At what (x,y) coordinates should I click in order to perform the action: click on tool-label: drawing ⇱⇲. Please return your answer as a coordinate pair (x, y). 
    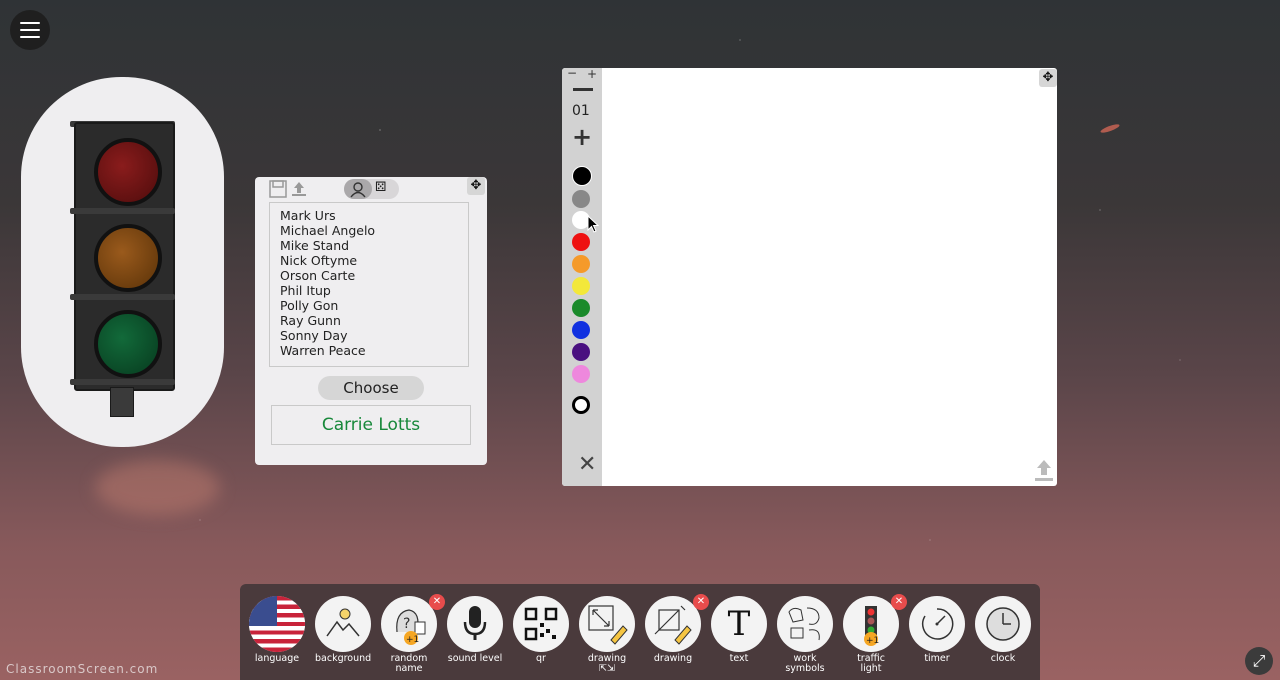
    Looking at the image, I should click on (607, 663).